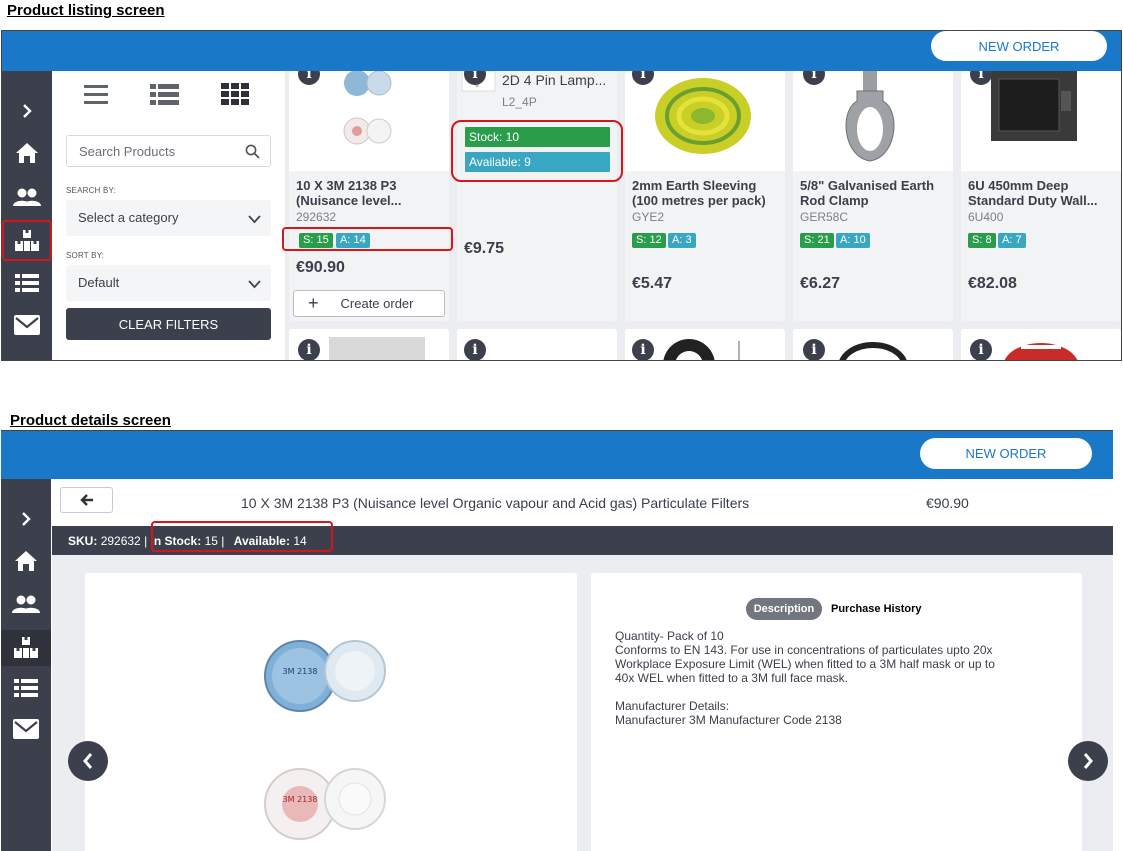 The image size is (1123, 851). What do you see at coordinates (834, 200) in the screenshot?
I see `product-name-line2: Rod Clamp` at bounding box center [834, 200].